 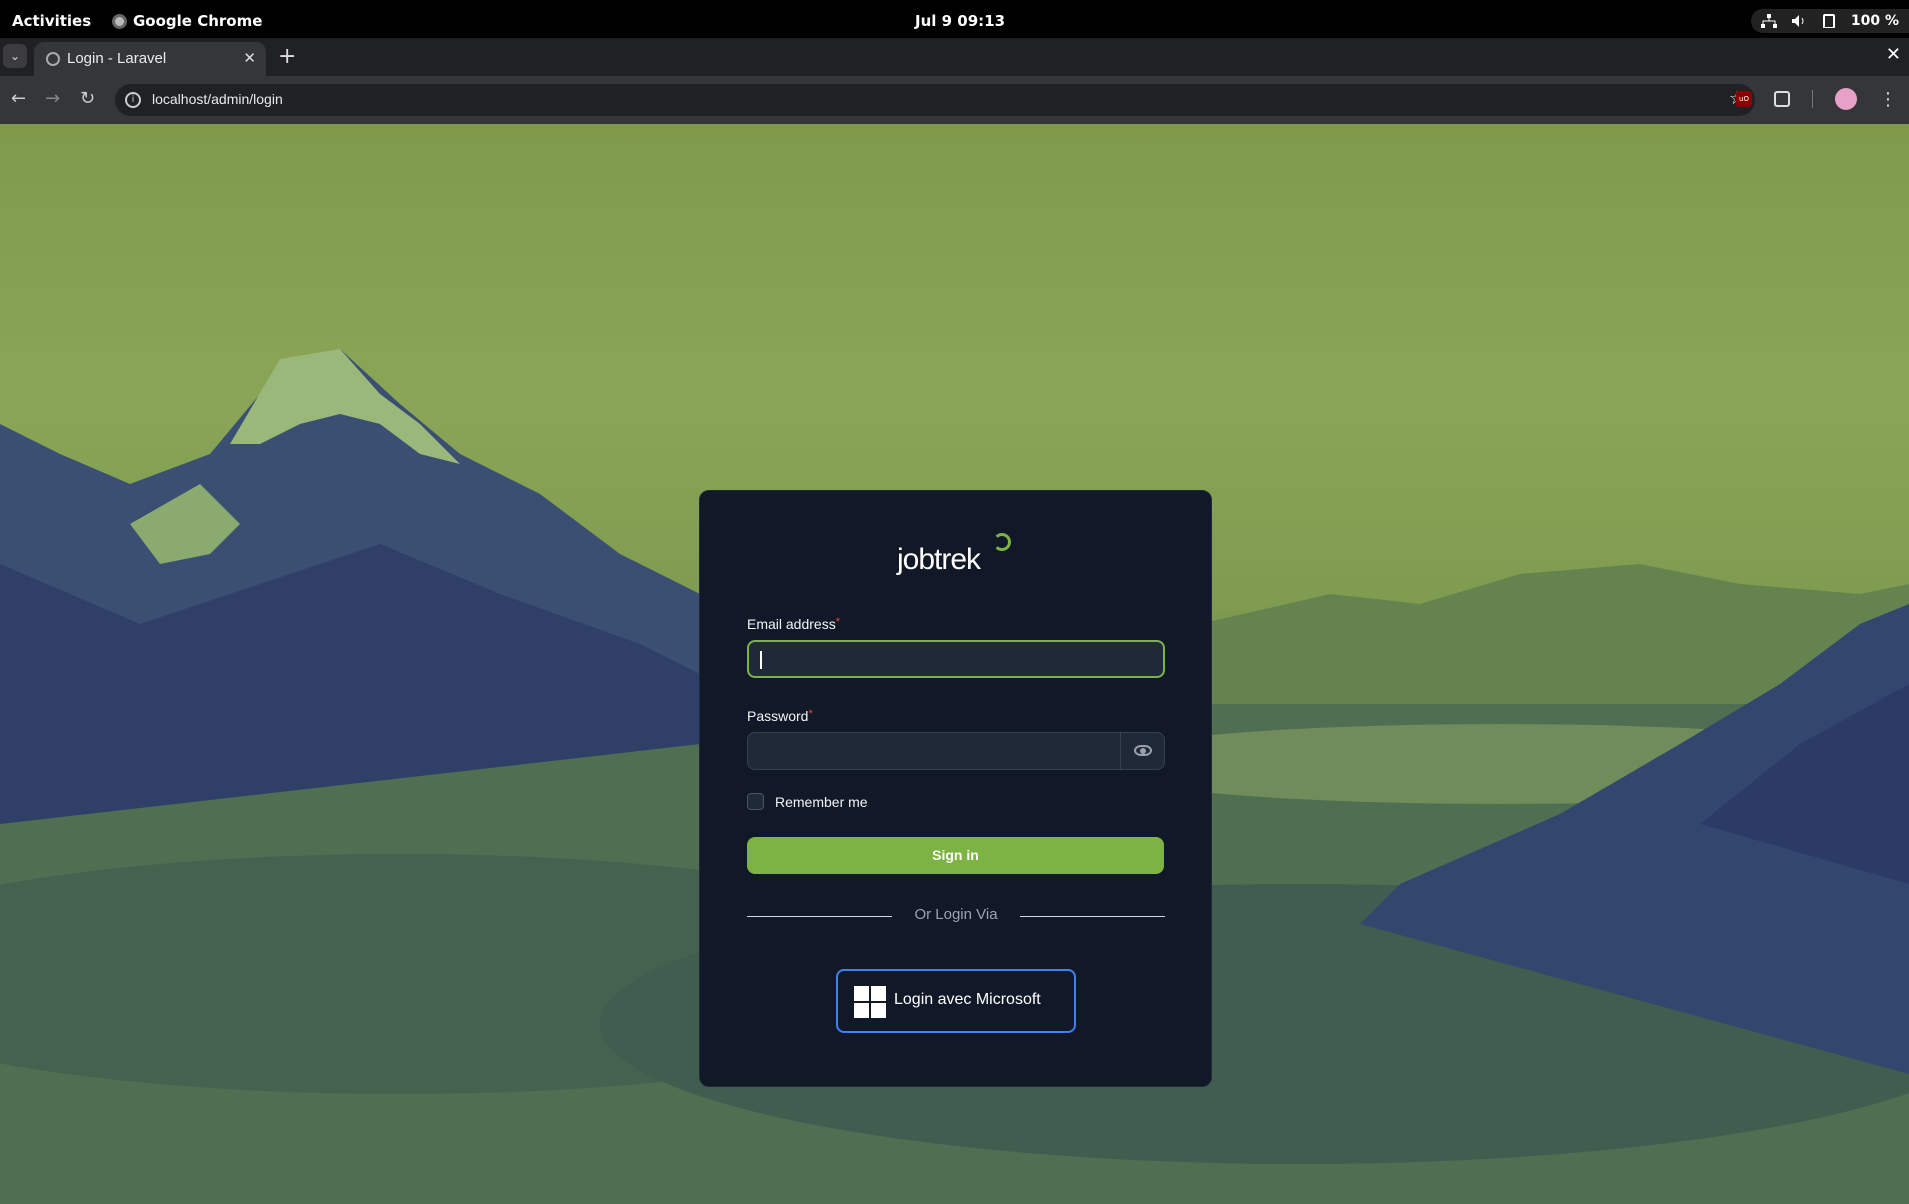 What do you see at coordinates (249, 58) in the screenshot?
I see `tab-close-icon: ✕` at bounding box center [249, 58].